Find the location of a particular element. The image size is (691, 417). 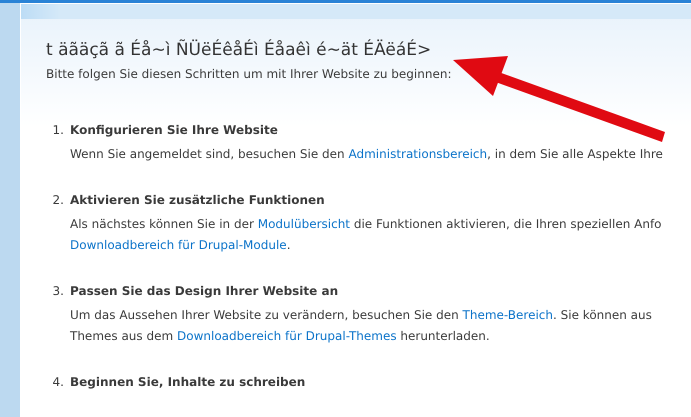

intro-text: Bitte folgen Sie diesen Schritten um mit Ihrer Website zu beginnen: is located at coordinates (249, 74).